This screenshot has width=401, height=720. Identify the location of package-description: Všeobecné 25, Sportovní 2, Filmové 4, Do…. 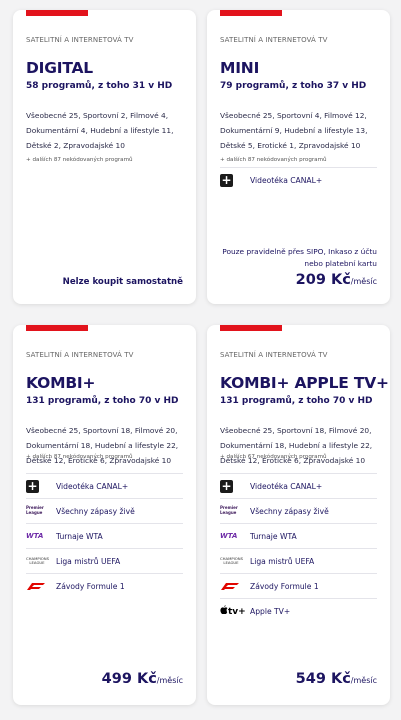
(100, 130).